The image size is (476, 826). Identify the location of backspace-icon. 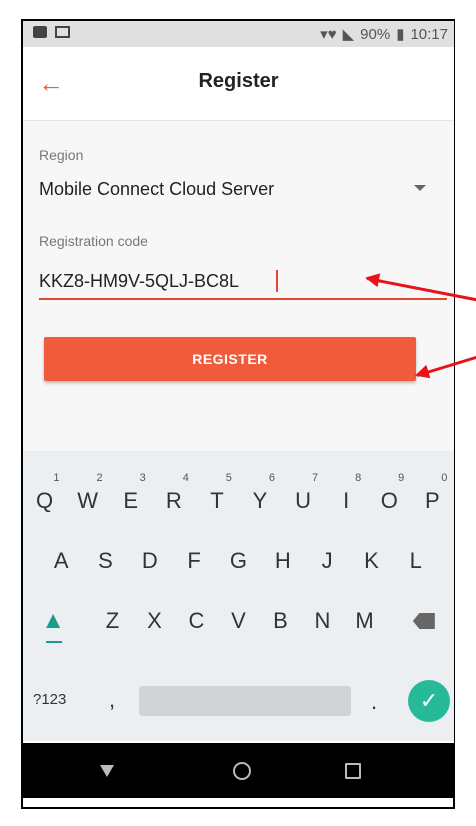
(423, 621).